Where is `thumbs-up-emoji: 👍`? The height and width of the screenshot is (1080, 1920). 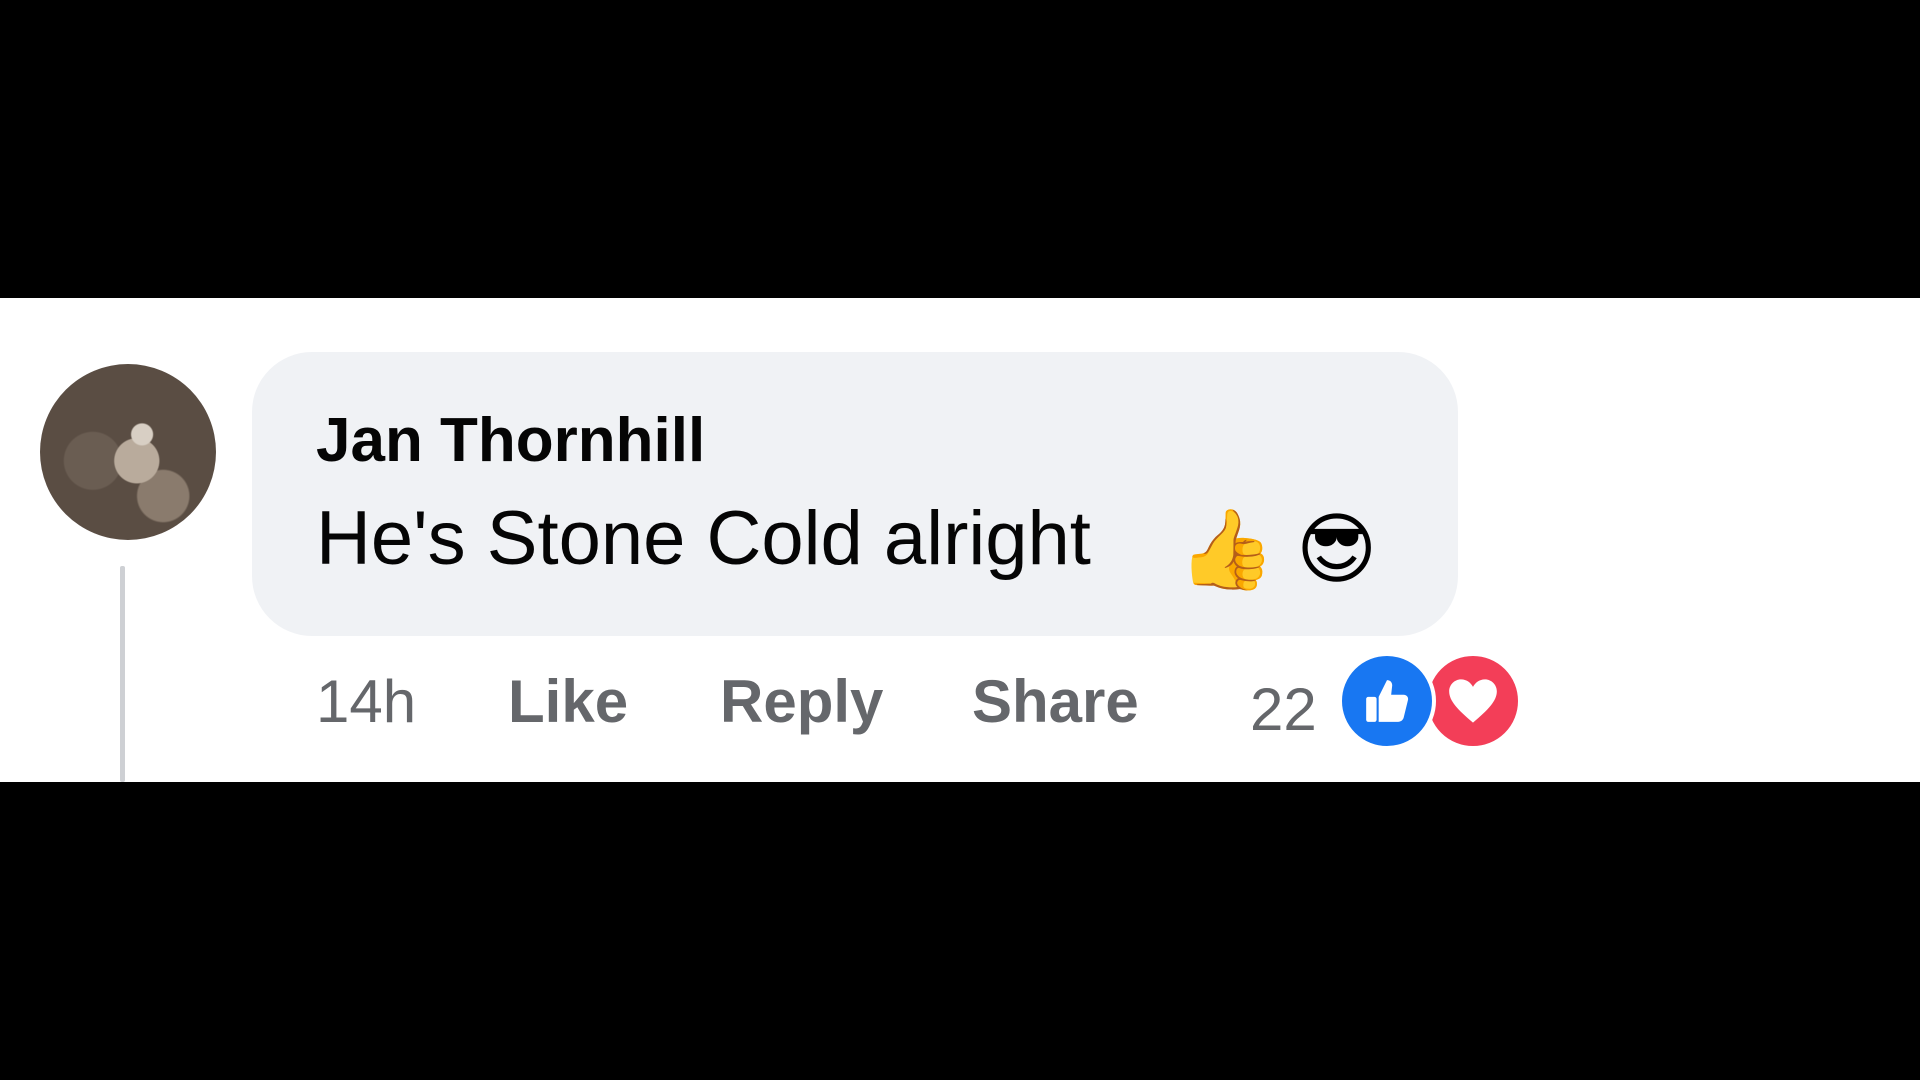
thumbs-up-emoji: 👍 is located at coordinates (1227, 549).